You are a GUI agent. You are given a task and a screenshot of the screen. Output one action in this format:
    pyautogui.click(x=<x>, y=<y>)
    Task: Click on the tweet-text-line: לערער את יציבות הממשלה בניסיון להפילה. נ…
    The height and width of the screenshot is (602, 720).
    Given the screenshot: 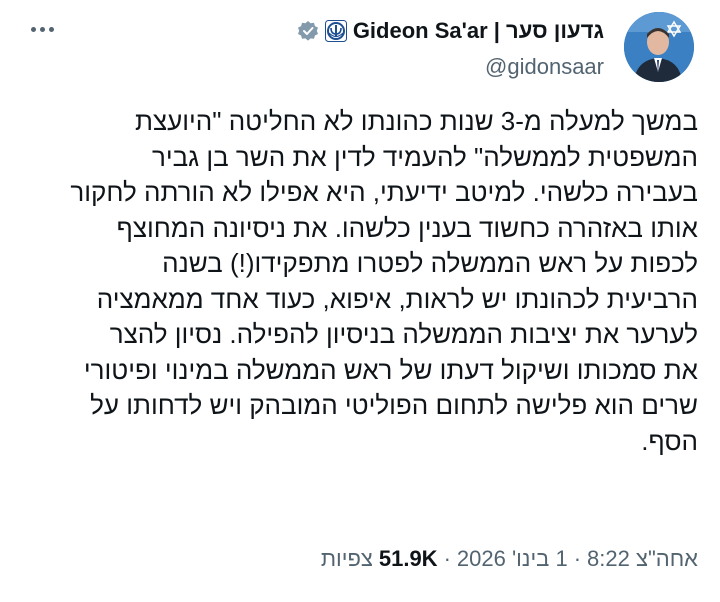 What is the action you would take?
    pyautogui.click(x=403, y=334)
    